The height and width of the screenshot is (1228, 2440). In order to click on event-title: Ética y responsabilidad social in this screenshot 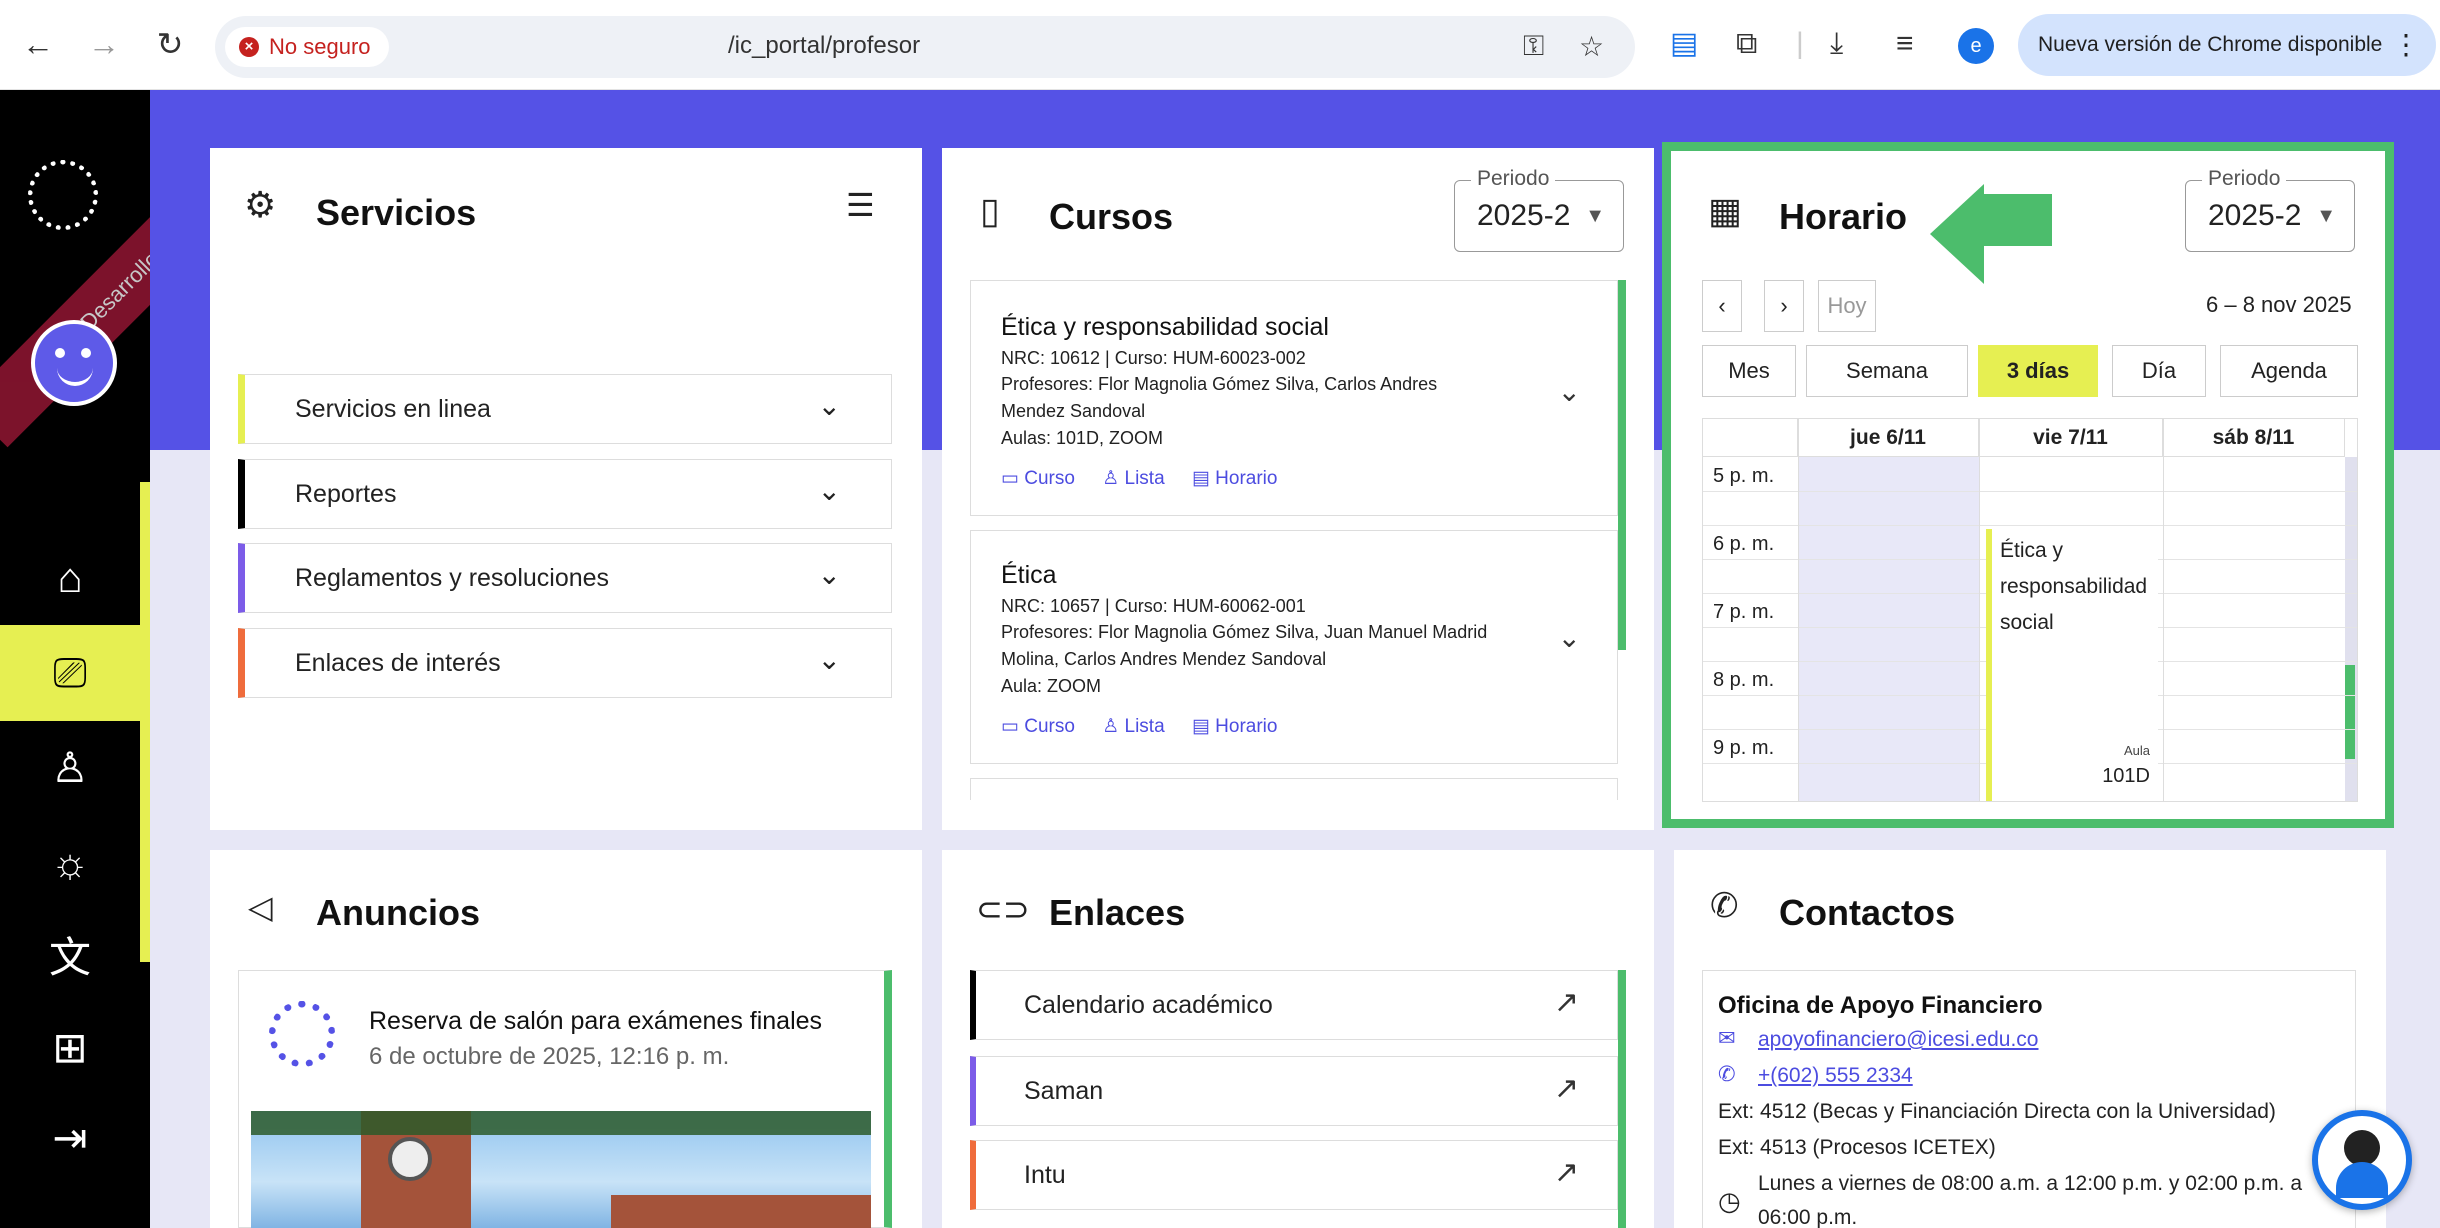, I will do `click(2074, 586)`.